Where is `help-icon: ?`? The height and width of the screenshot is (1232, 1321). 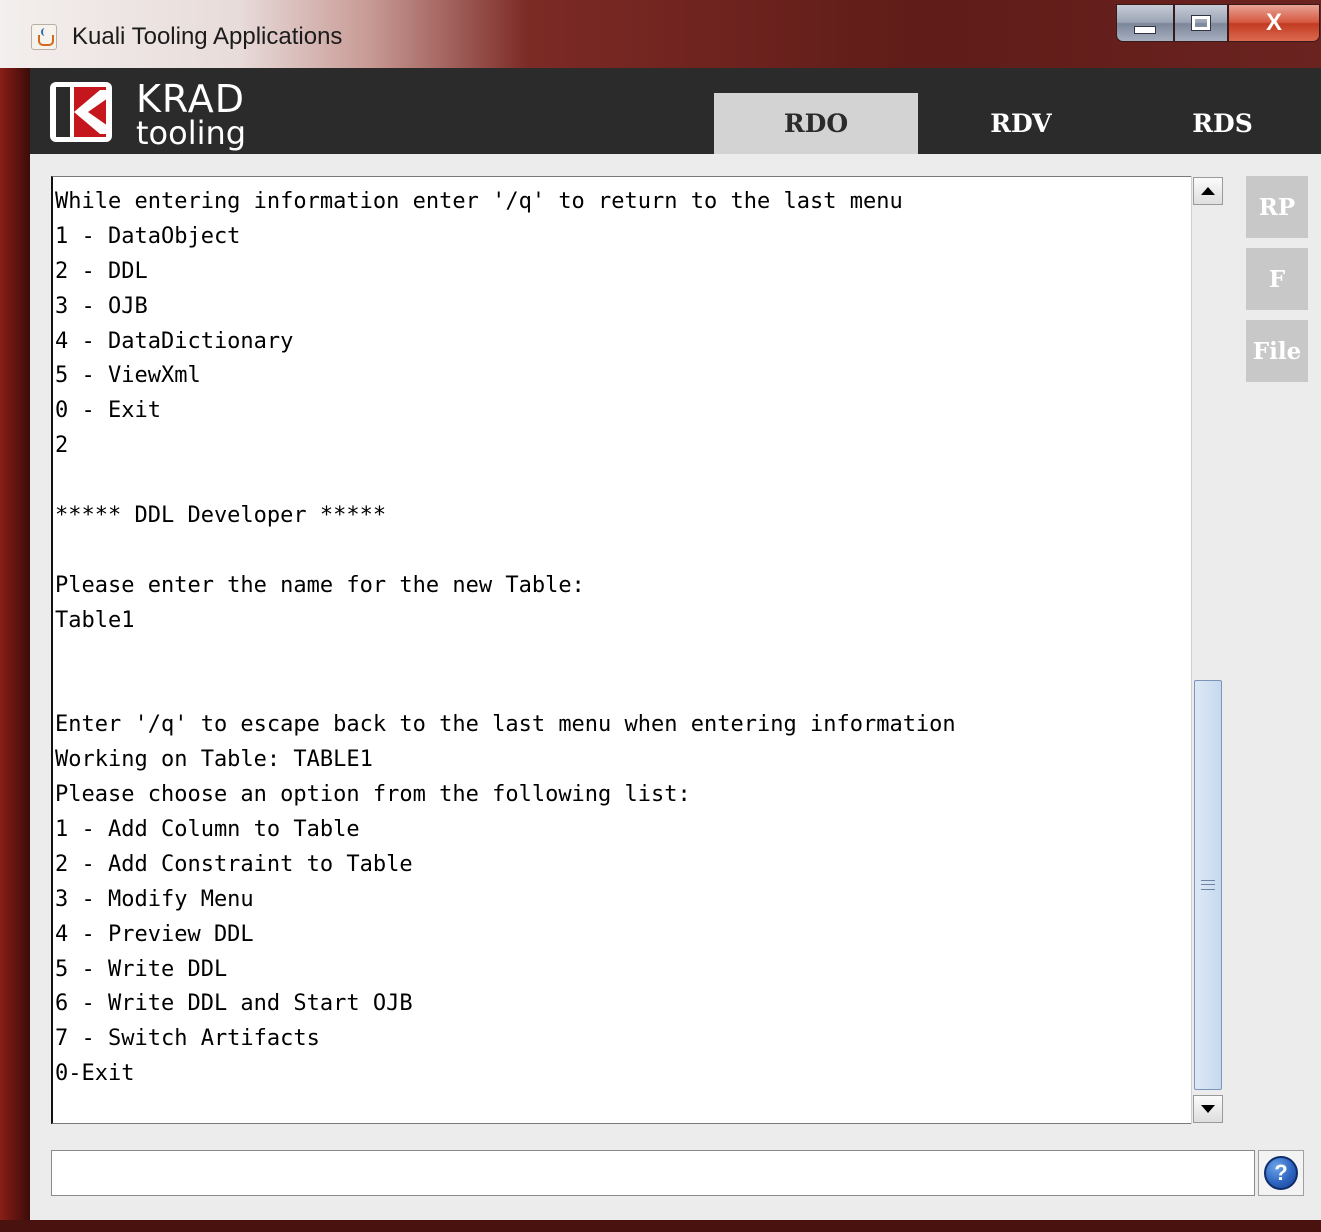 help-icon: ? is located at coordinates (1281, 1173).